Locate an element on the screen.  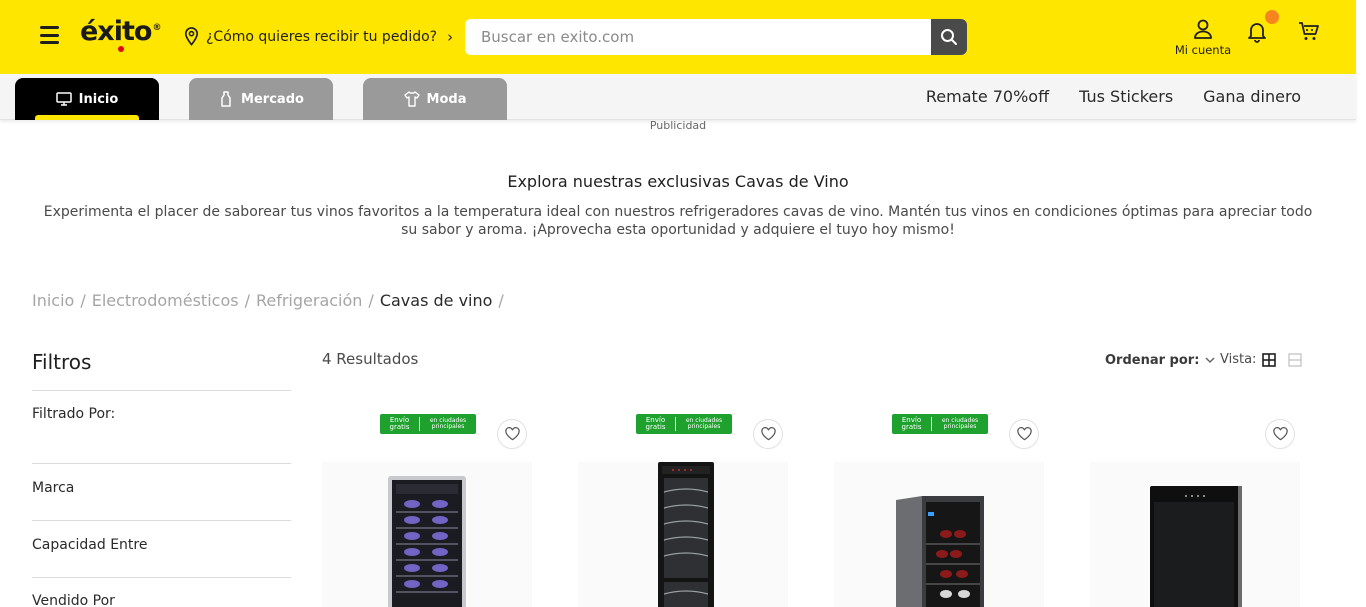
tab-label: Inicio is located at coordinates (98, 99).